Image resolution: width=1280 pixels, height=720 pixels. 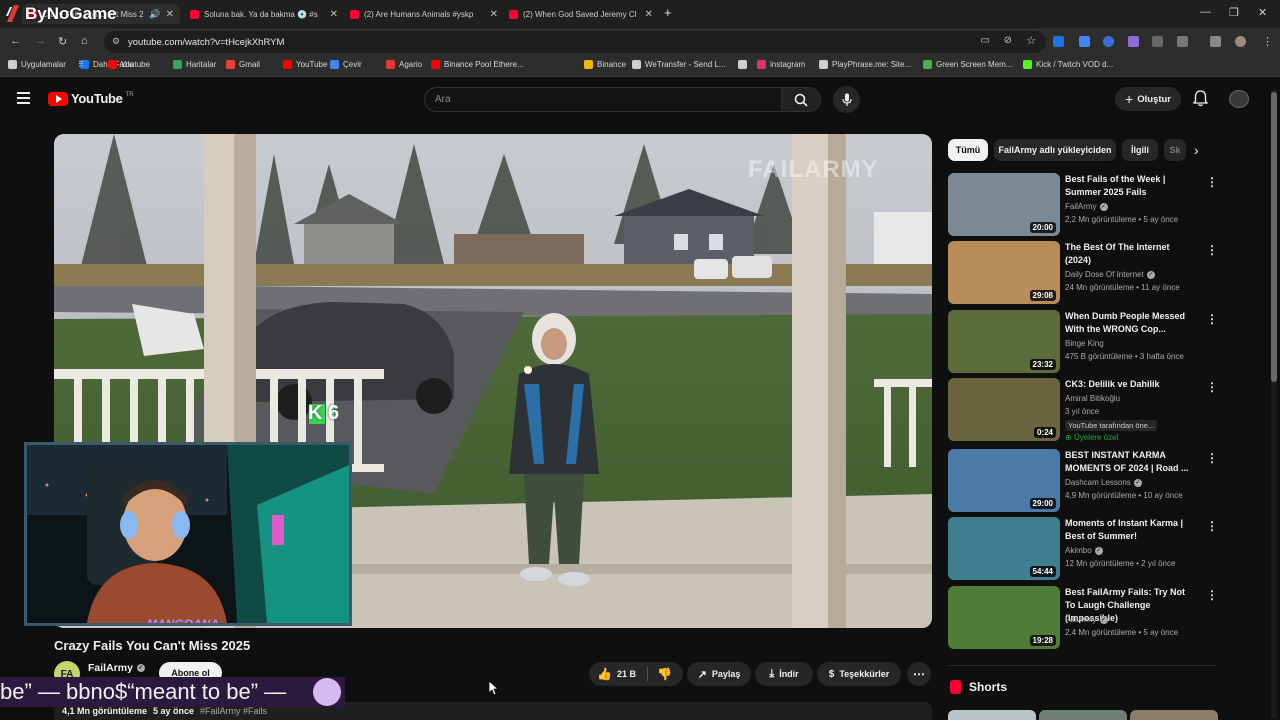 What do you see at coordinates (116, 668) in the screenshot?
I see `channel-name-link: FailArmy ✓` at bounding box center [116, 668].